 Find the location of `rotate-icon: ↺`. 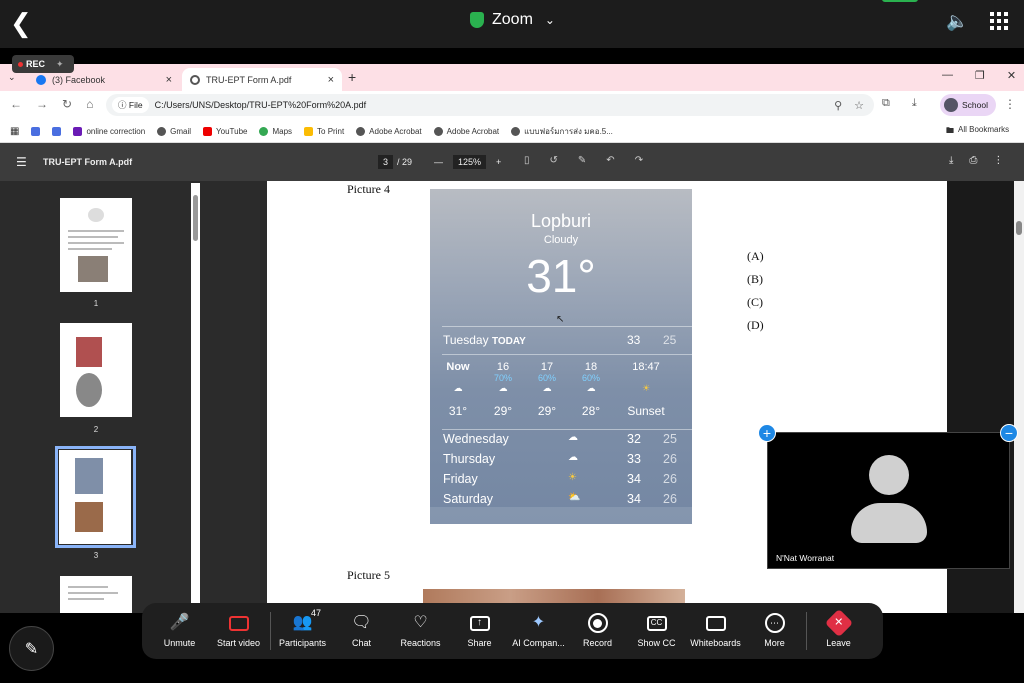

rotate-icon: ↺ is located at coordinates (554, 160).